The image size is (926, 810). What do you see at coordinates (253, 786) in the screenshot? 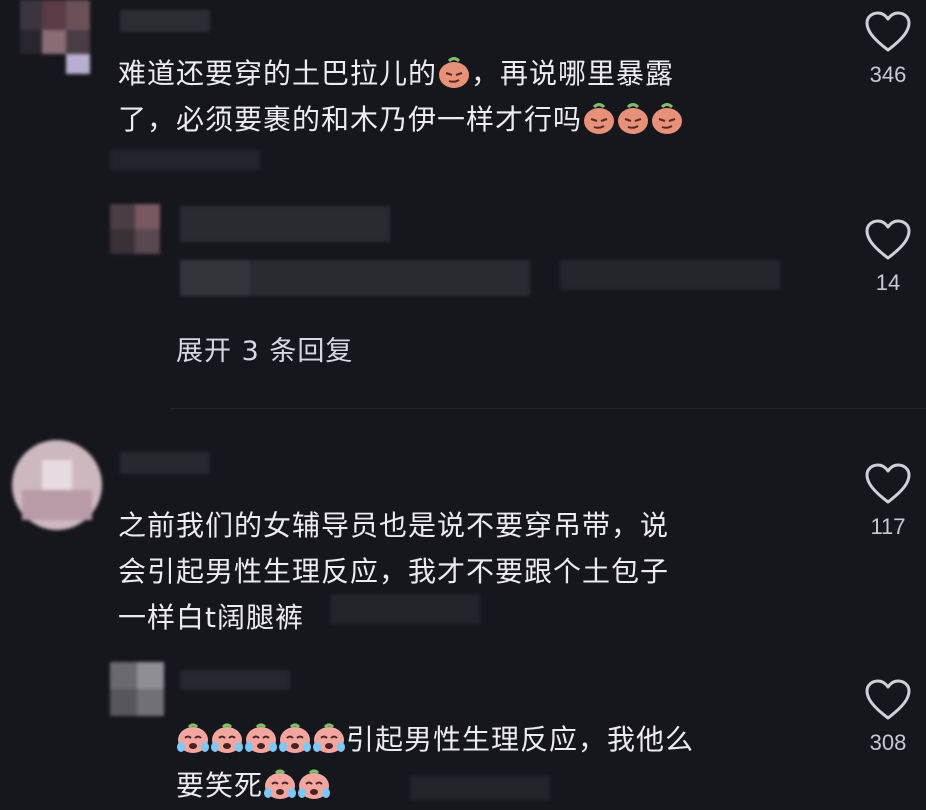
I see `reply-text-line2: 要笑死` at bounding box center [253, 786].